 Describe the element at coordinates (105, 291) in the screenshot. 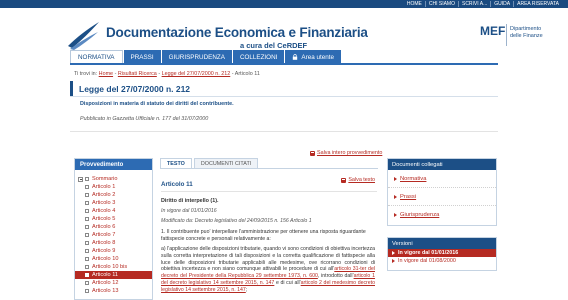

I see `tree-item-label: Articolo 13` at that location.